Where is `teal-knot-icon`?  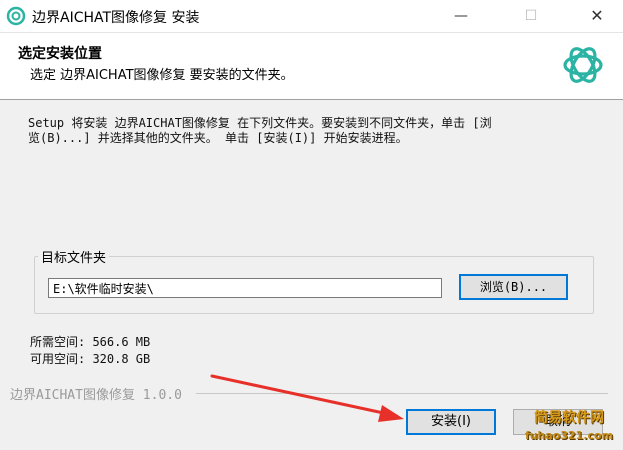
teal-knot-icon is located at coordinates (16, 16).